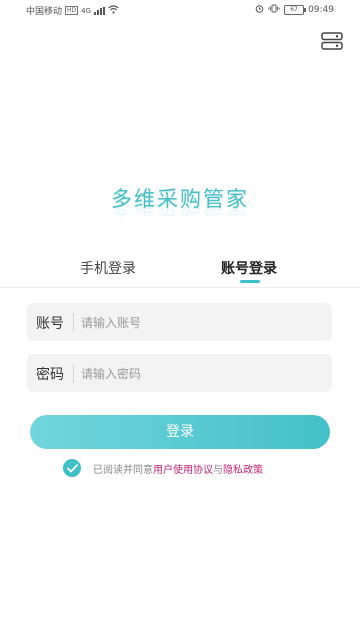 The image size is (360, 640). I want to click on login-tabs: 手机登录 账号登录, so click(180, 273).